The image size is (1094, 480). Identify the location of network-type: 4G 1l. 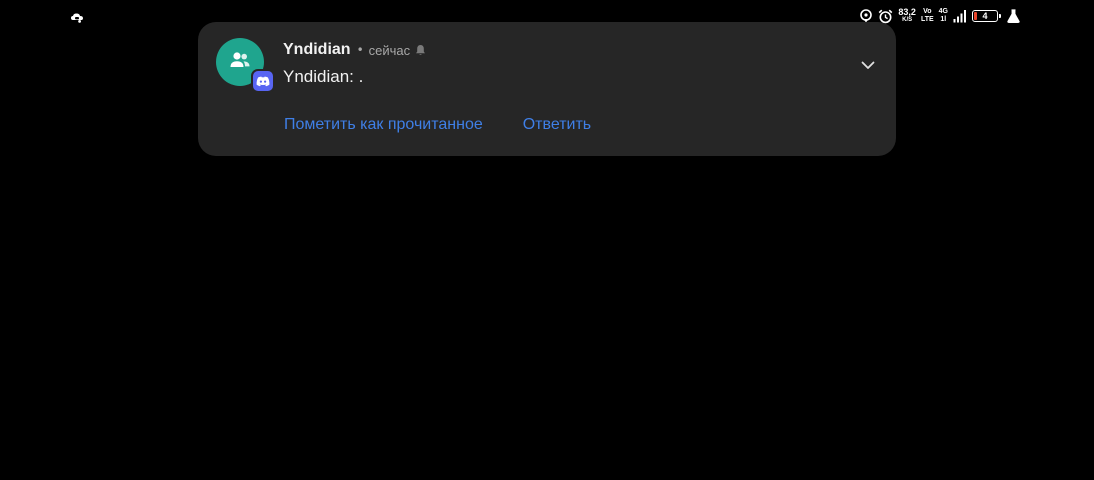
(943, 16).